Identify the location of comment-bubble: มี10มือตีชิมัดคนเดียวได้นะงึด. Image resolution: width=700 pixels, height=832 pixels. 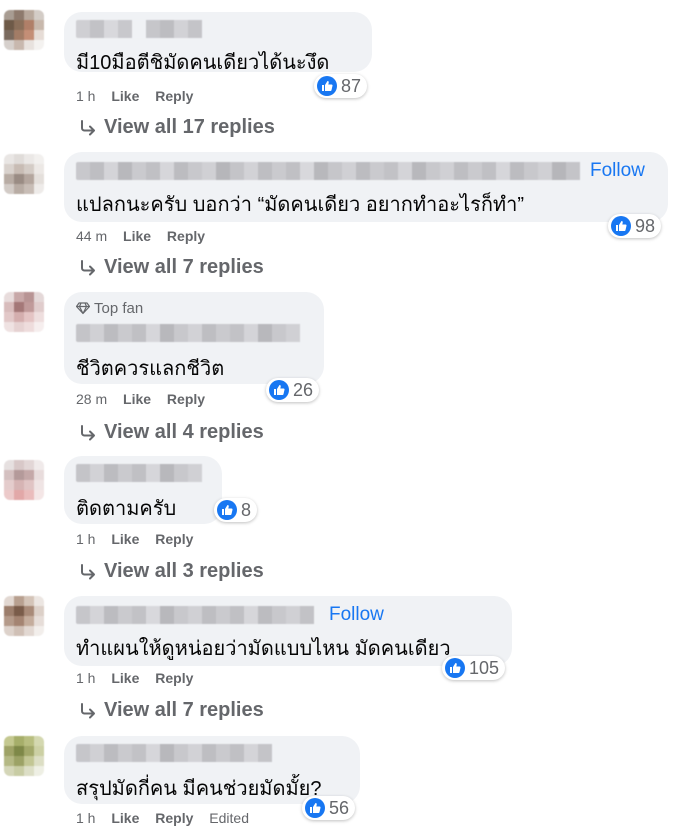
(218, 43).